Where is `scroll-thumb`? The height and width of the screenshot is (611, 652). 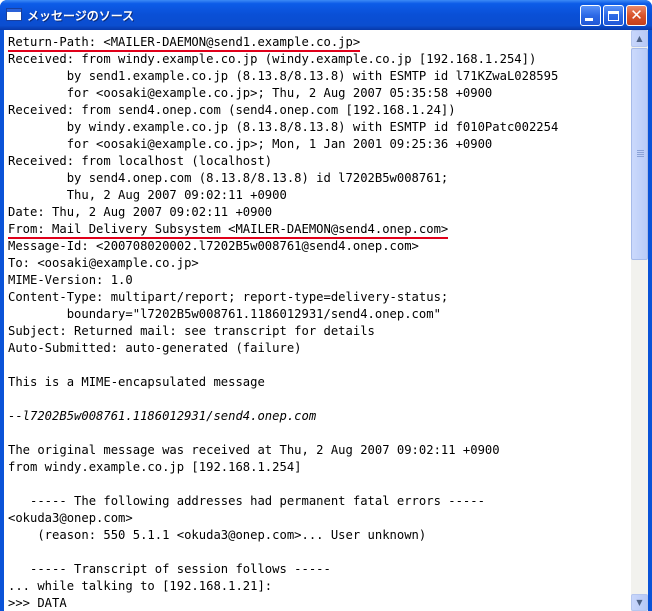
scroll-thumb is located at coordinates (639, 154).